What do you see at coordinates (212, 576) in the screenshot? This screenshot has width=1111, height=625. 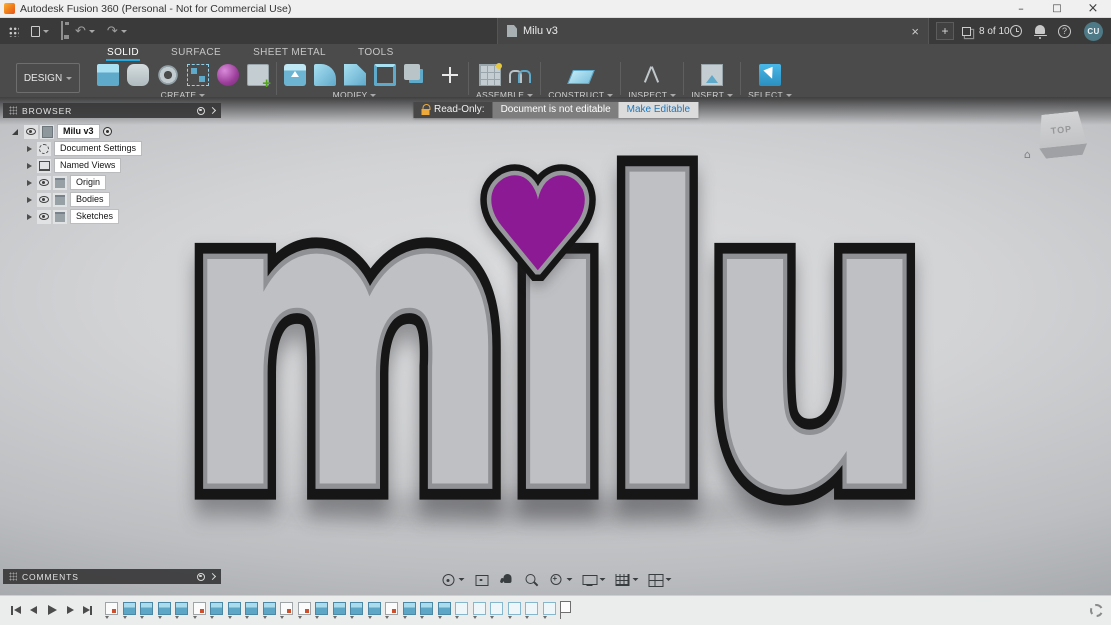 I see `panel-collapse-icon` at bounding box center [212, 576].